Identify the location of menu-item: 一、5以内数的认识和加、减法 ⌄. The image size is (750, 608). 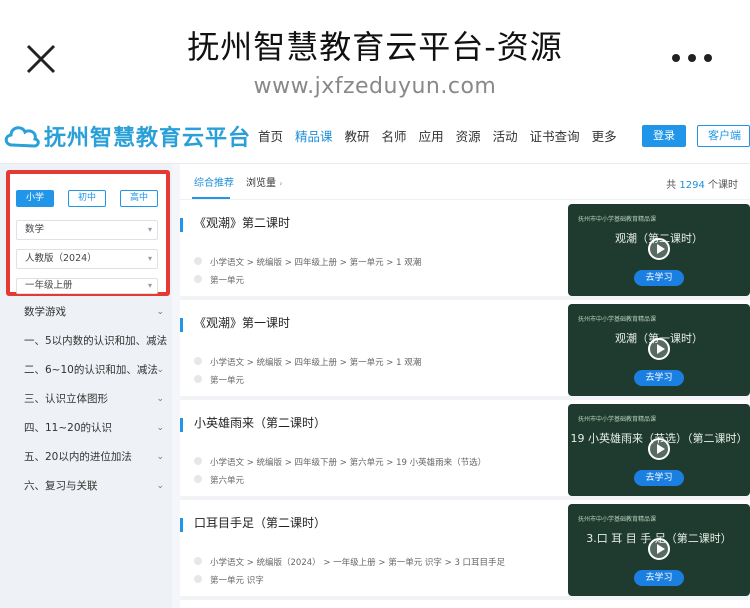
(86, 341).